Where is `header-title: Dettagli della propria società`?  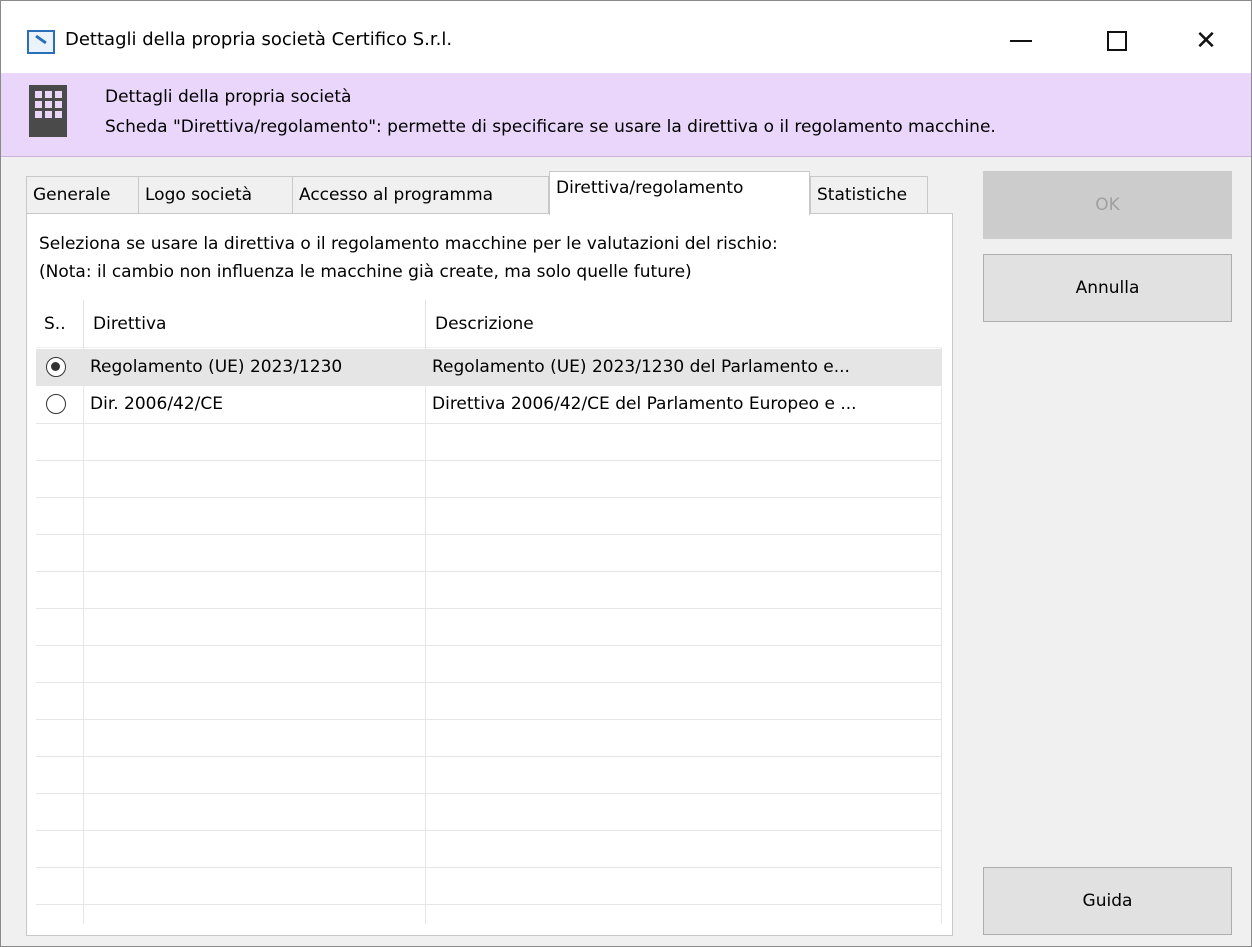
header-title: Dettagli della propria società is located at coordinates (228, 97).